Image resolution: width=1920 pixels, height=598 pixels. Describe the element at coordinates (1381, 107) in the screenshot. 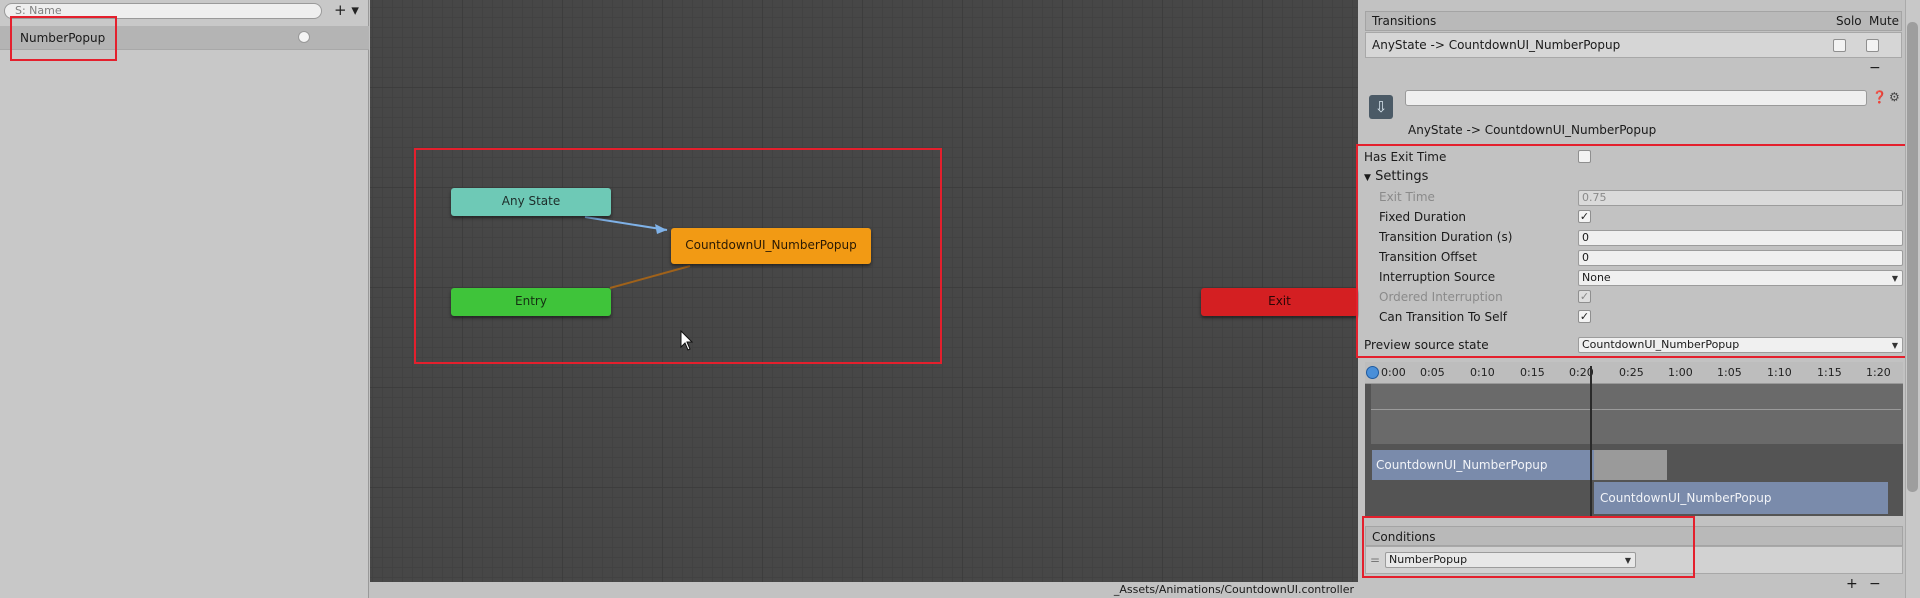

I see `transition-icon: ⇩` at that location.